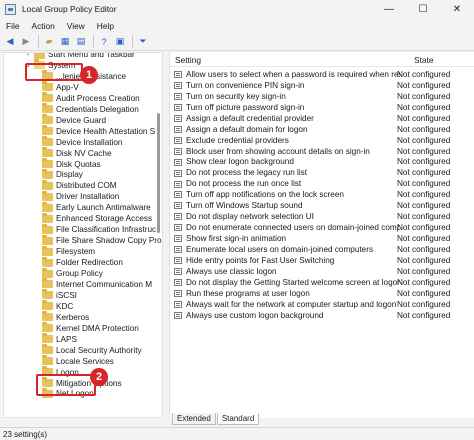  I want to click on forward-icon: ▶, so click(26, 42).